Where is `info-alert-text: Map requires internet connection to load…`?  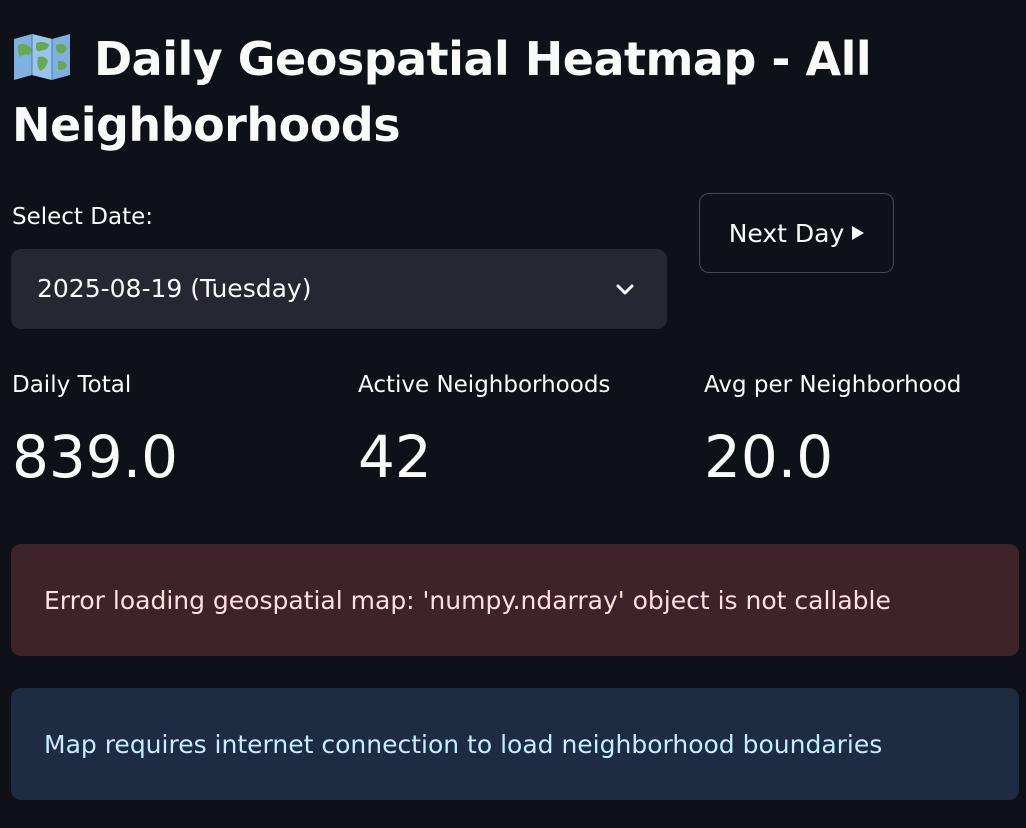
info-alert-text: Map requires internet connection to load… is located at coordinates (463, 744).